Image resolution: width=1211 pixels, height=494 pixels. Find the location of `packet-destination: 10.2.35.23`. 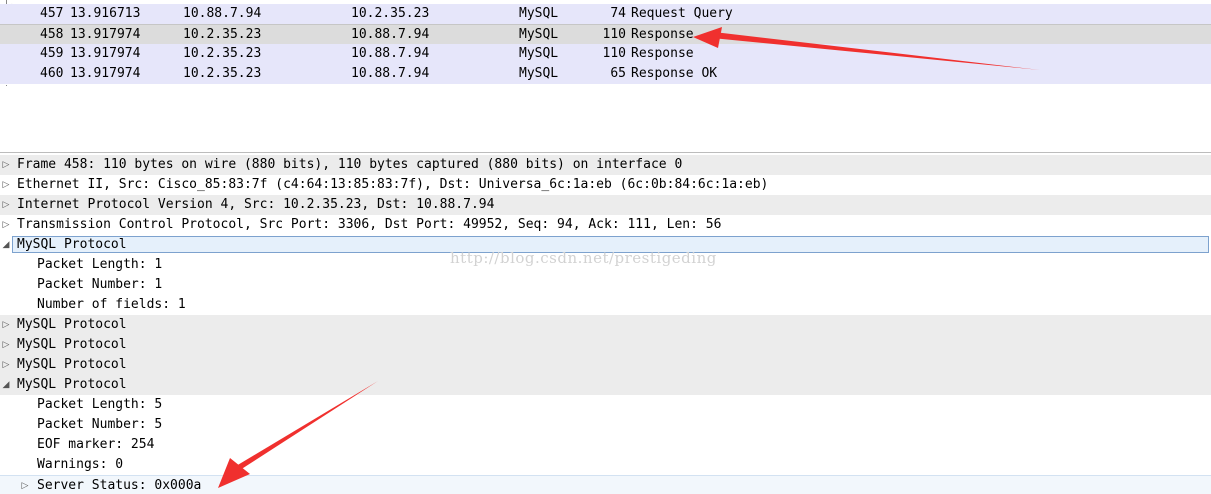

packet-destination: 10.2.35.23 is located at coordinates (390, 13).